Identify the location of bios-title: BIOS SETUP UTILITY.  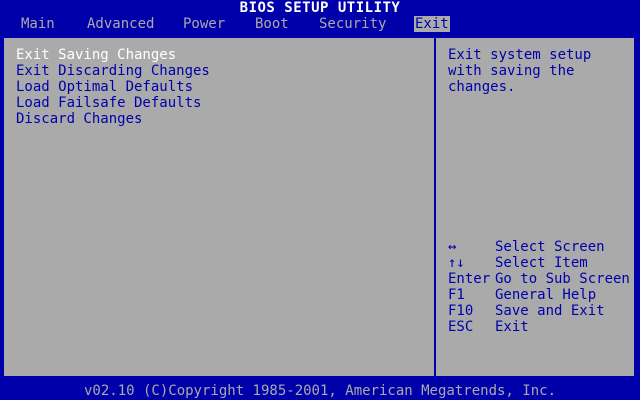
(320, 8).